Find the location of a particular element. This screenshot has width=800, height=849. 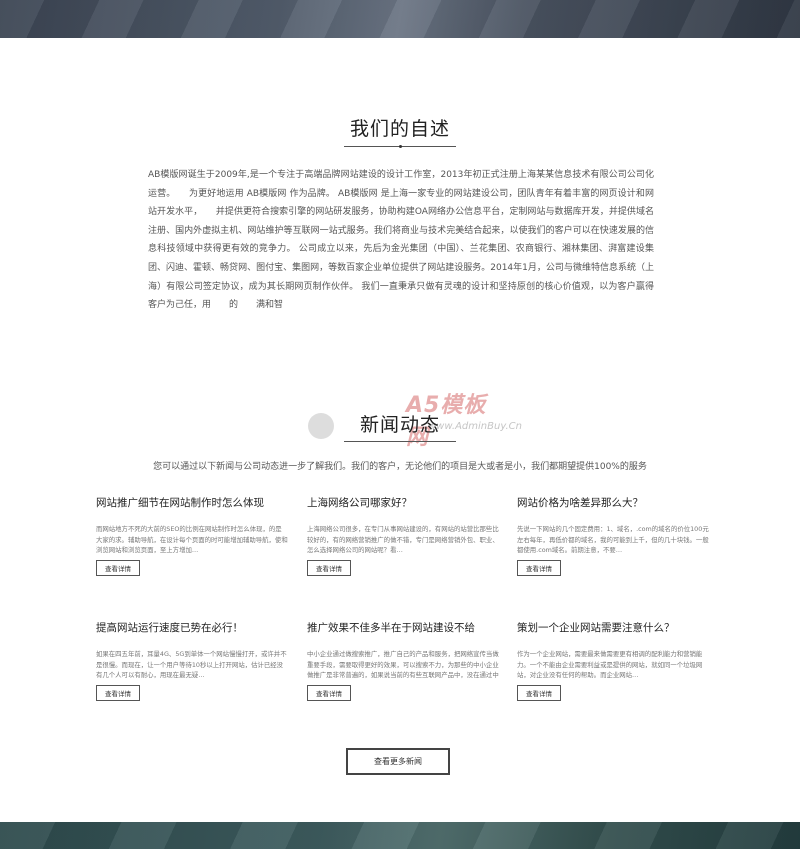

header-banner is located at coordinates (400, 19).